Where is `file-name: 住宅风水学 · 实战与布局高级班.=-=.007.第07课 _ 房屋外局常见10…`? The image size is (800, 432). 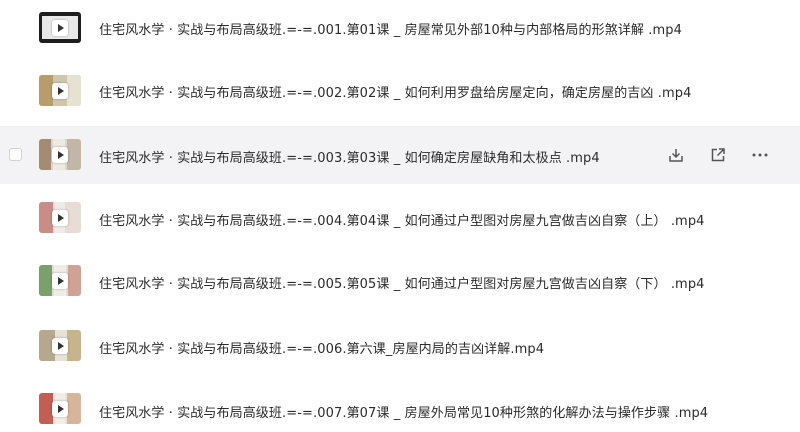 file-name: 住宅风水学 · 实战与布局高级班.=-=.007.第07课 _ 房屋外局常见10… is located at coordinates (403, 411).